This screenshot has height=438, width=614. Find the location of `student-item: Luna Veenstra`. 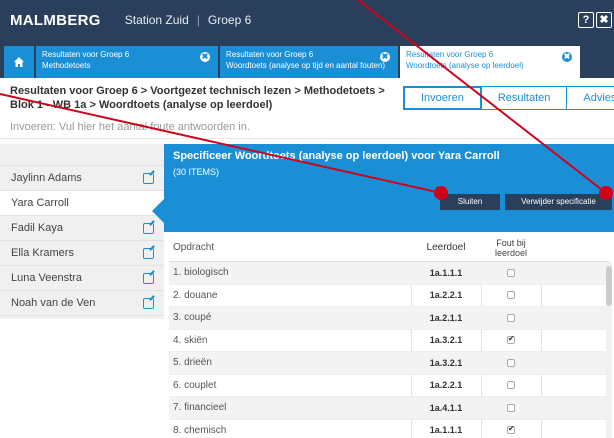

student-item: Luna Veenstra is located at coordinates (82, 278).